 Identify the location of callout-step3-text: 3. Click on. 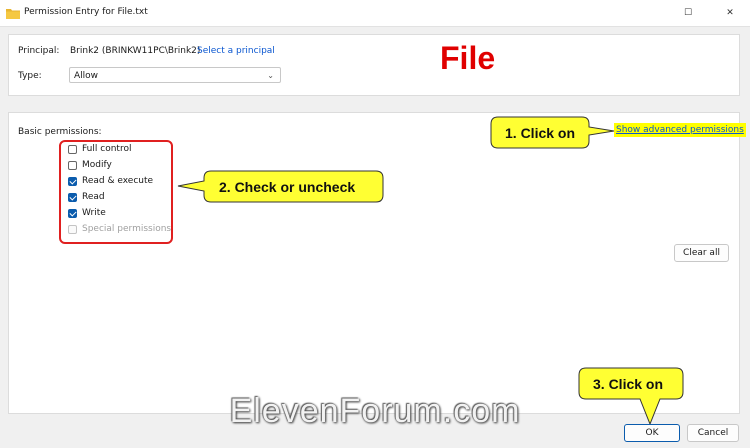
(628, 384).